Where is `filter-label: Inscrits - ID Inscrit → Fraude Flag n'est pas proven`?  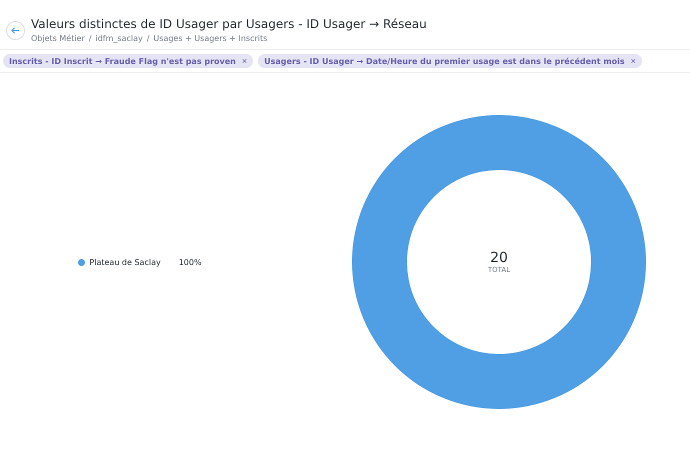 filter-label: Inscrits - ID Inscrit → Fraude Flag n'est pas proven is located at coordinates (122, 61).